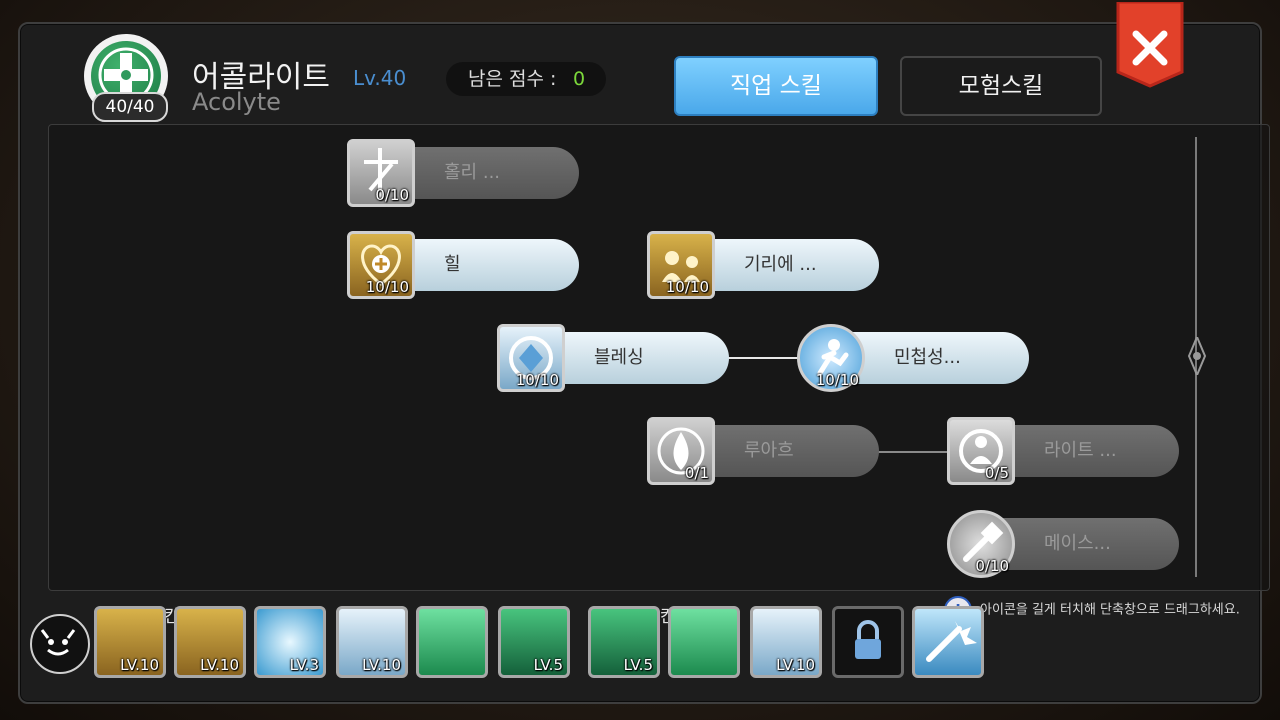 The image size is (1280, 720). I want to click on skill-level: 0/1, so click(696, 473).